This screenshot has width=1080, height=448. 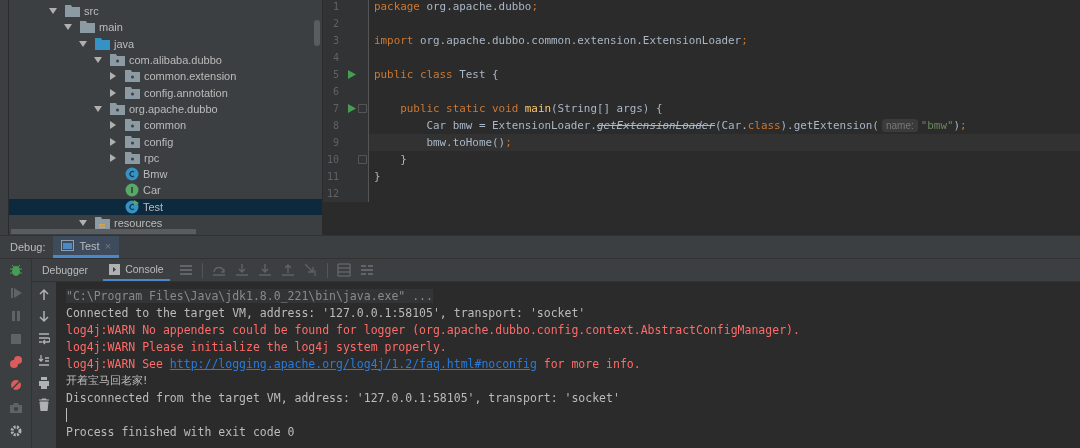 I want to click on print-icon, so click(x=44, y=382).